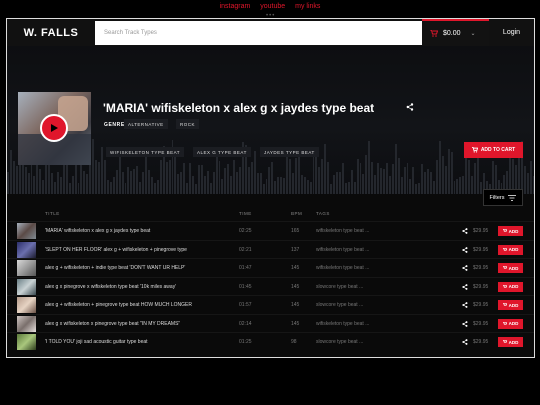 The height and width of the screenshot is (405, 540). Describe the element at coordinates (188, 124) in the screenshot. I see `genre-chip: ROCK` at that location.